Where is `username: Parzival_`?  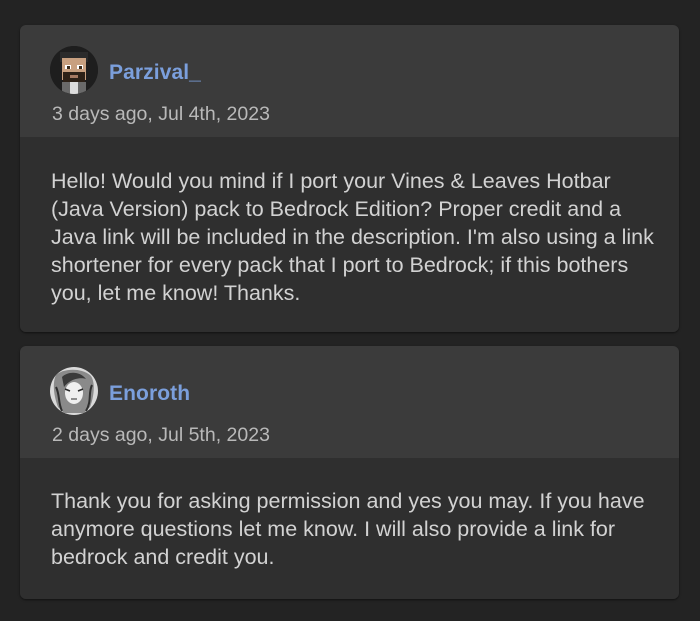 username: Parzival_ is located at coordinates (155, 73).